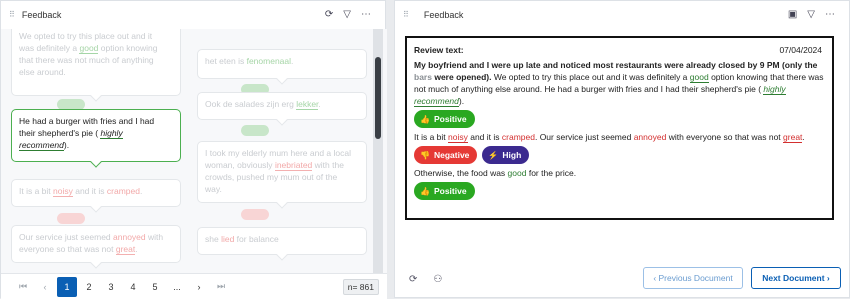 The height and width of the screenshot is (299, 850). What do you see at coordinates (221, 287) in the screenshot?
I see `last-page-button: ⏭` at bounding box center [221, 287].